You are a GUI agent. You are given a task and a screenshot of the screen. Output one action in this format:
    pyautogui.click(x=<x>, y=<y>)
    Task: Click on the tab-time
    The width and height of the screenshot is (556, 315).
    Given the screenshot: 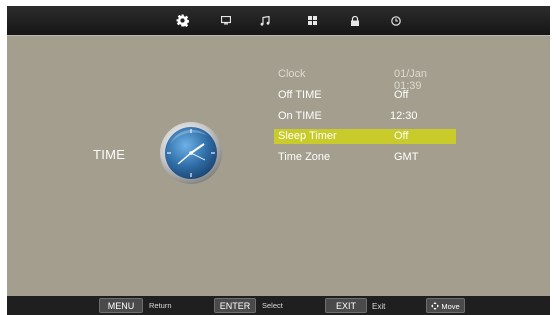 What is the action you would take?
    pyautogui.click(x=396, y=20)
    